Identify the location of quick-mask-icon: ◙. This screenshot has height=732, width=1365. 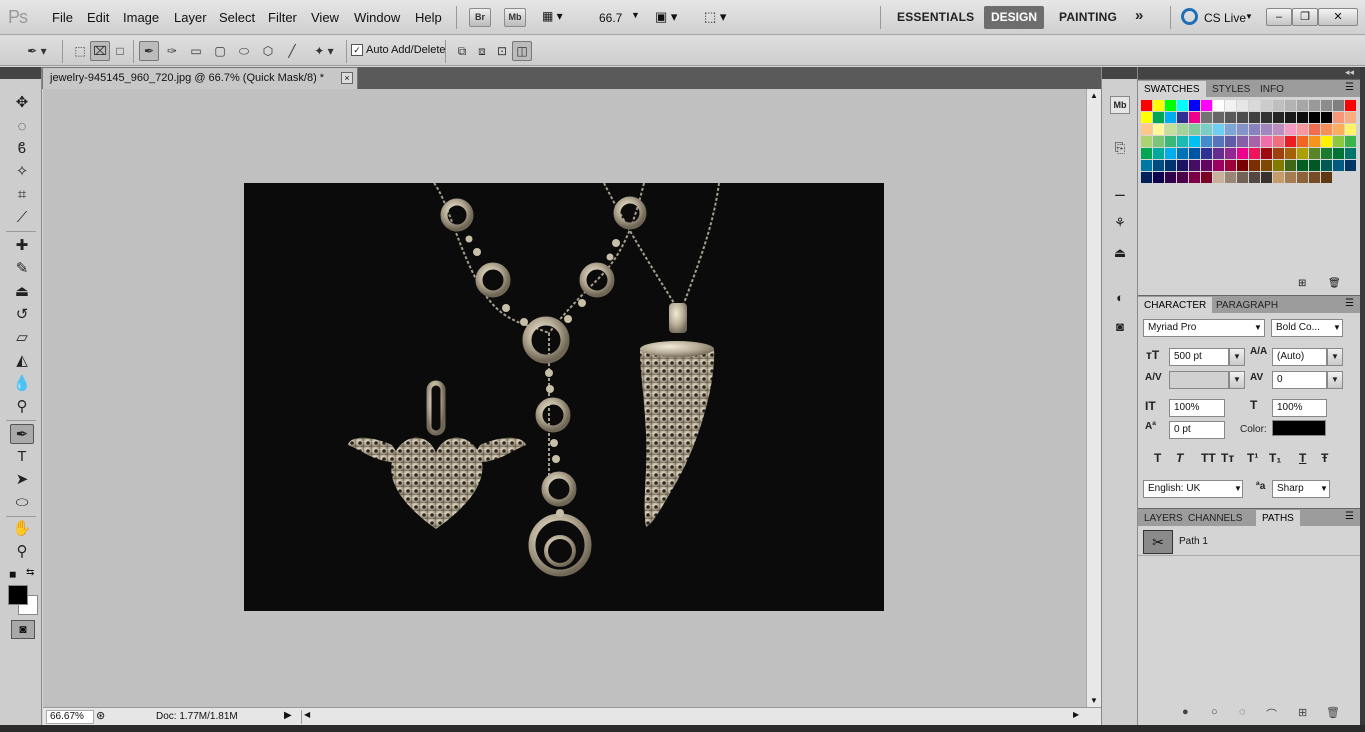
(23, 629).